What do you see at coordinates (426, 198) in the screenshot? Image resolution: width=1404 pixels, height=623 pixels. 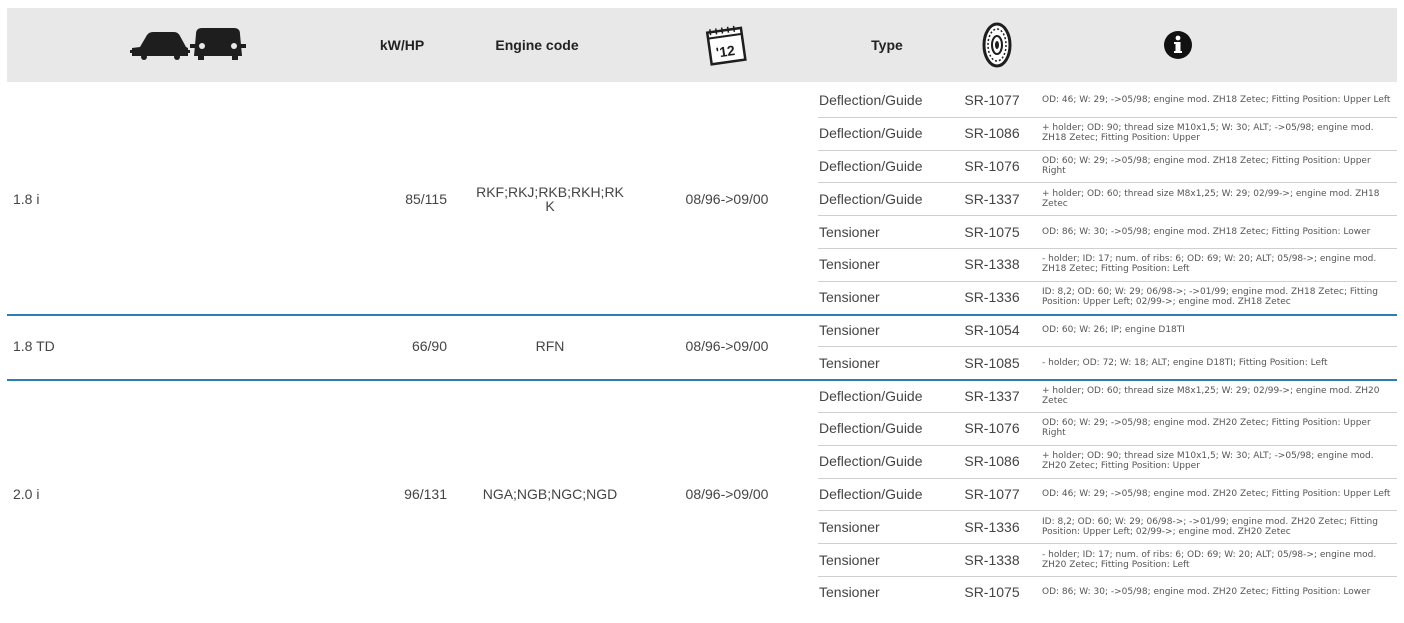 I see `power-cell: 85/115` at bounding box center [426, 198].